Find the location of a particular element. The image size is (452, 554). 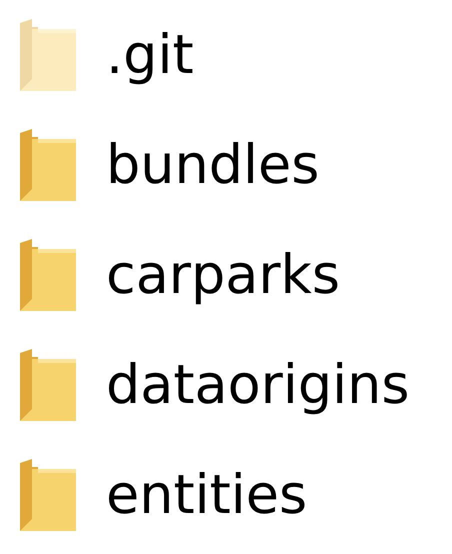

folder-name: entities is located at coordinates (207, 495).